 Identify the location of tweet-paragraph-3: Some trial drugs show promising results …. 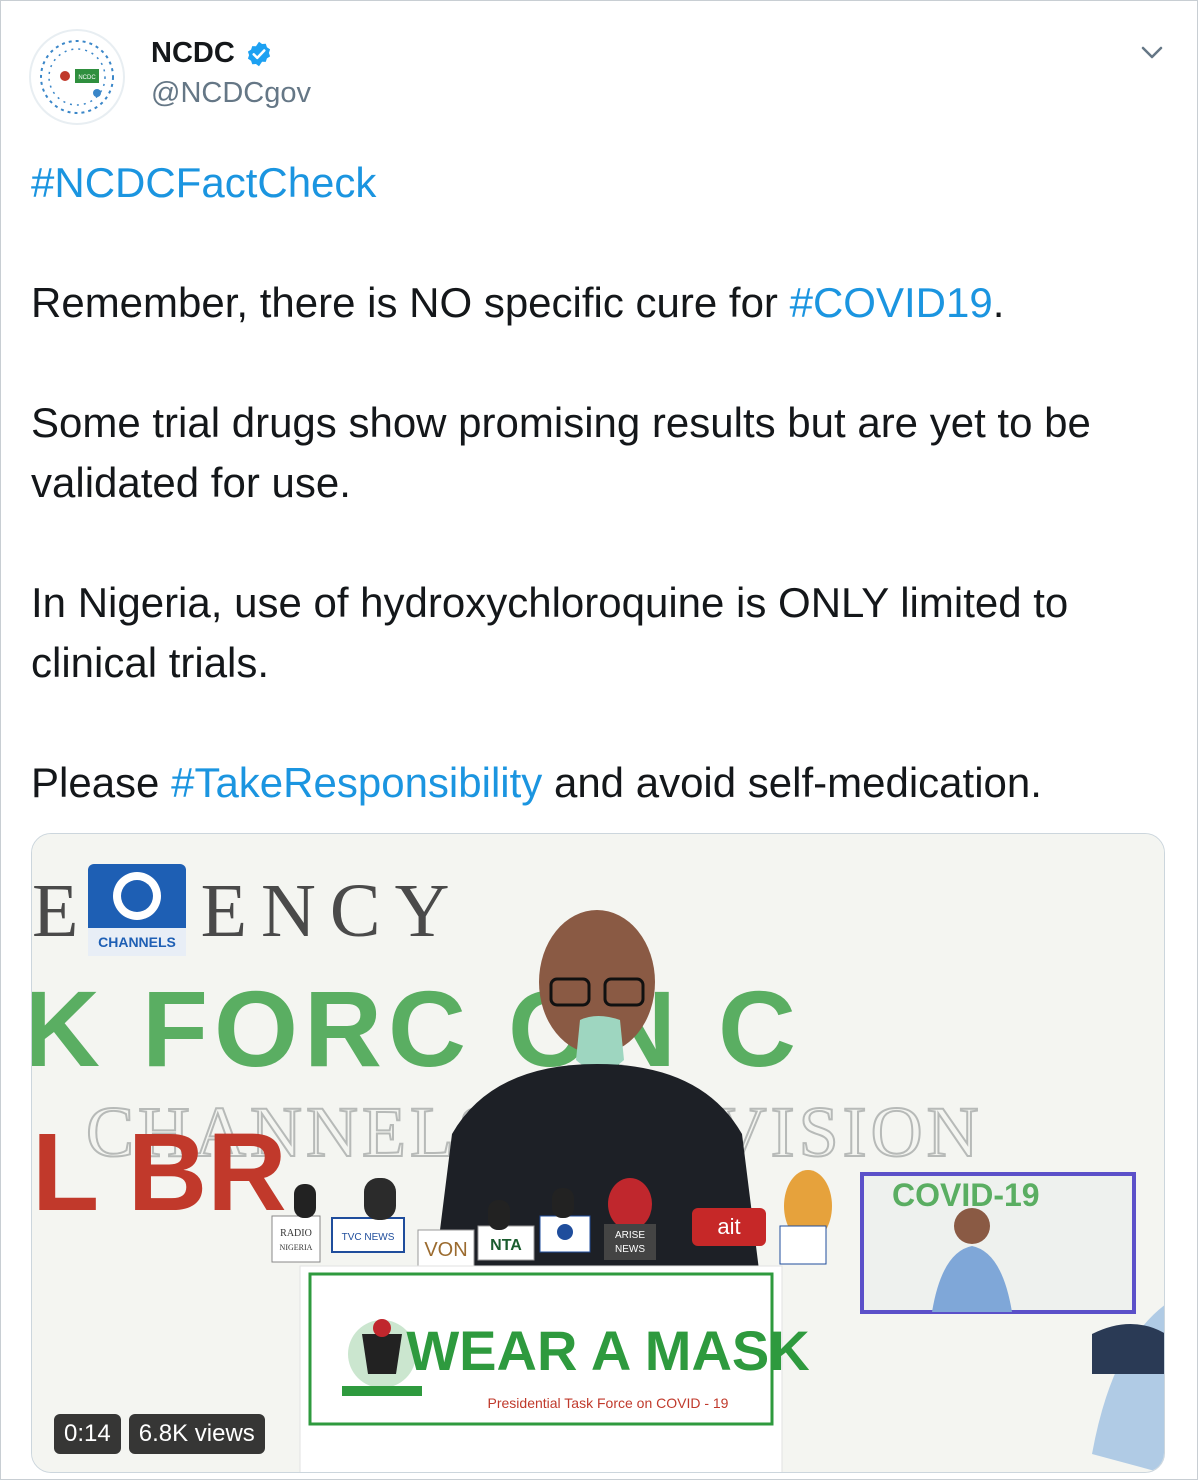
(601, 453).